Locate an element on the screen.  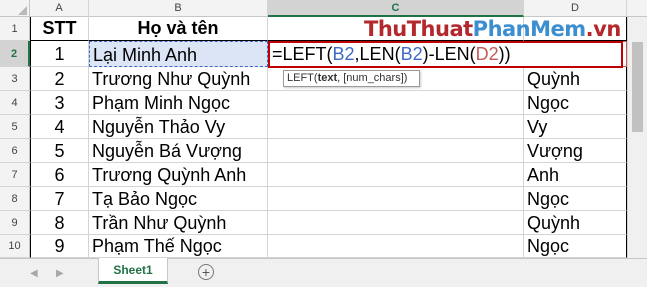
tooltip-function: LEFT( is located at coordinates (302, 78).